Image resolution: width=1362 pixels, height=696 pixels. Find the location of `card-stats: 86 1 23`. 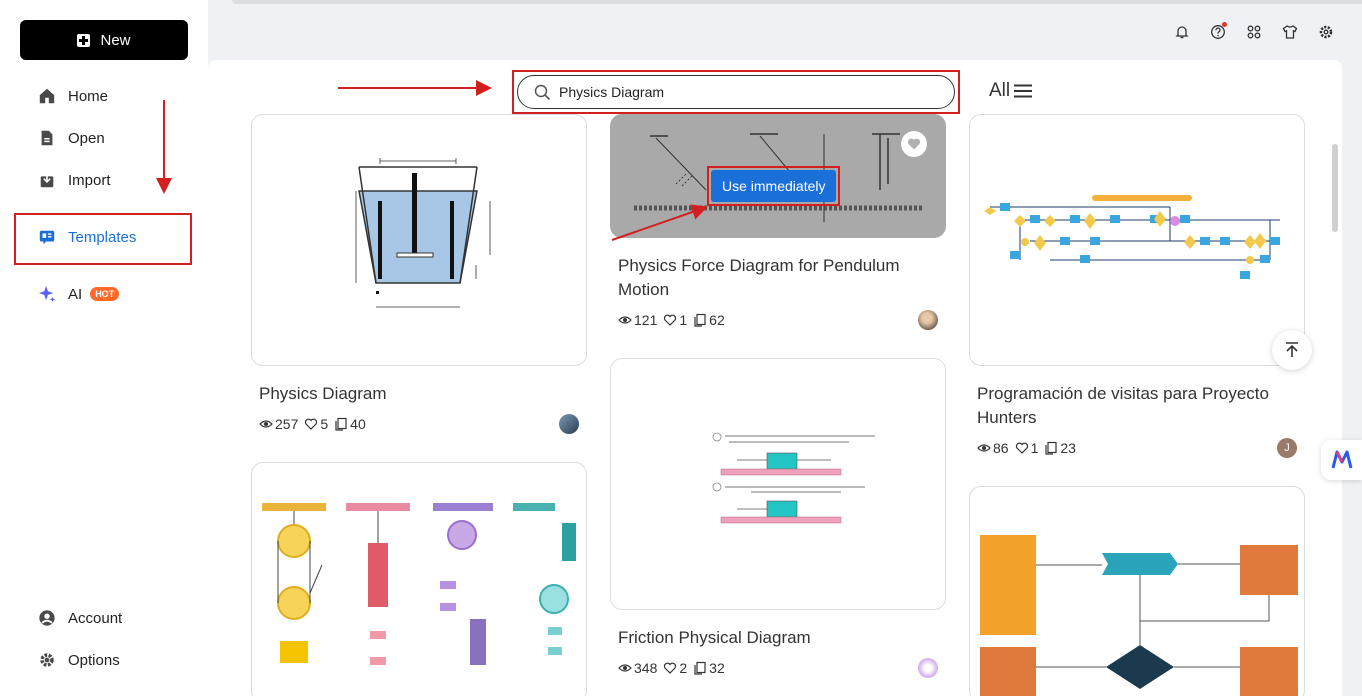

card-stats: 86 1 23 is located at coordinates (1026, 448).